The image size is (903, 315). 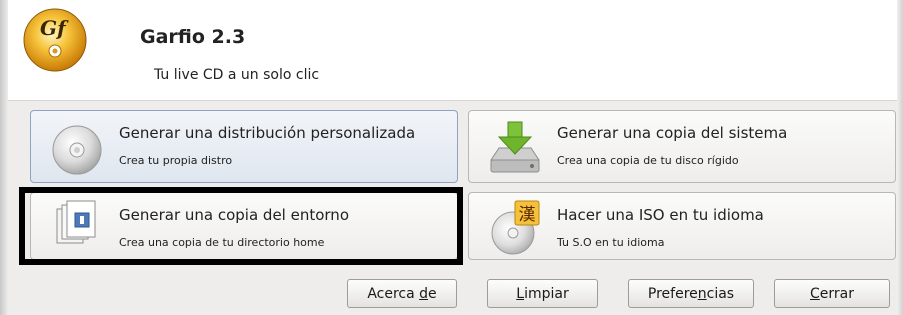 I want to click on app-title: Garfio 2.3, so click(x=193, y=37).